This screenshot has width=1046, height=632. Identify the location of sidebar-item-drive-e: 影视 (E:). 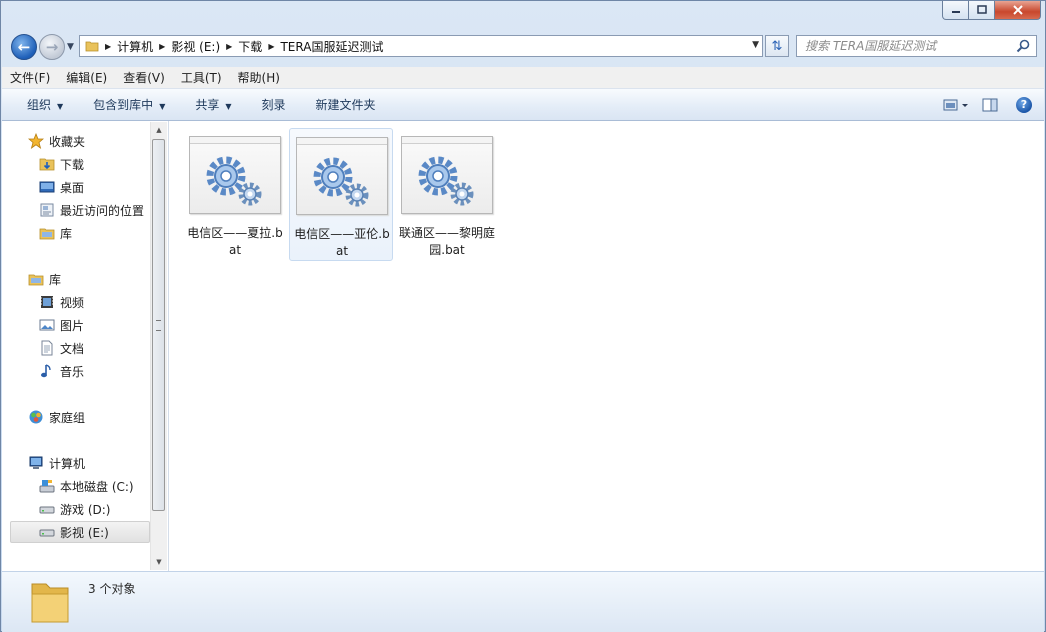
(80, 532).